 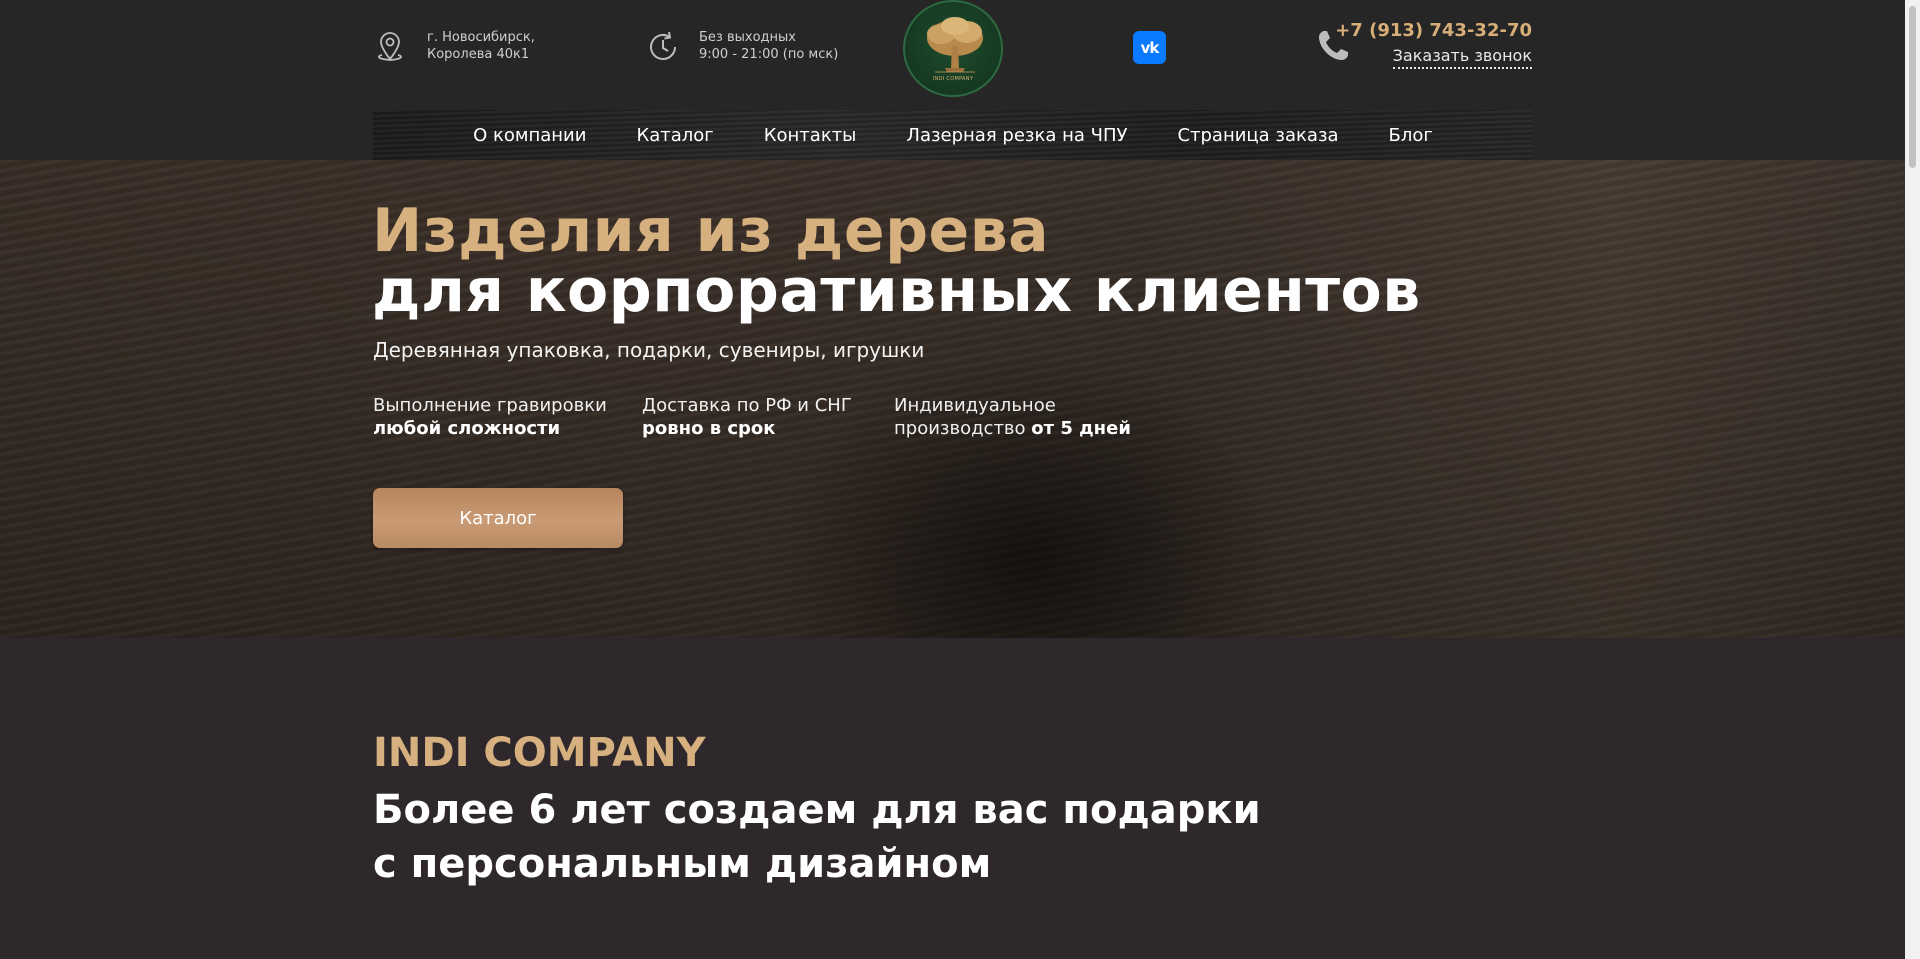 What do you see at coordinates (682, 864) in the screenshot?
I see `about-heading-line-2: с персональным дизайном` at bounding box center [682, 864].